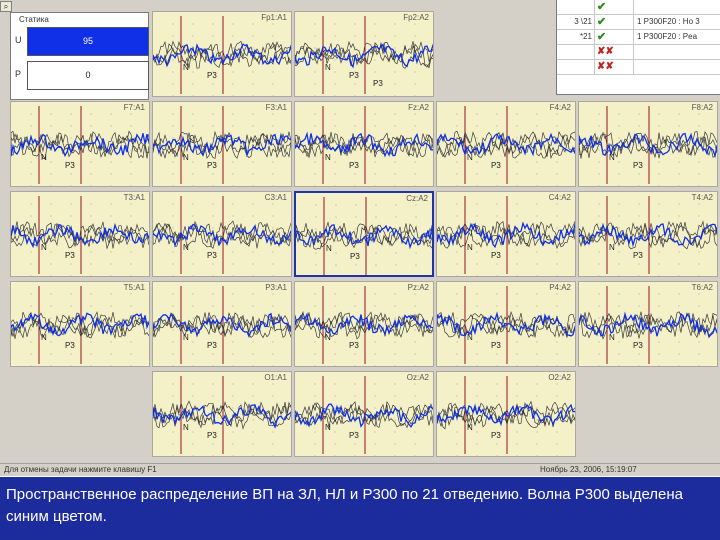  I want to click on p-value-field: 0, so click(88, 75).